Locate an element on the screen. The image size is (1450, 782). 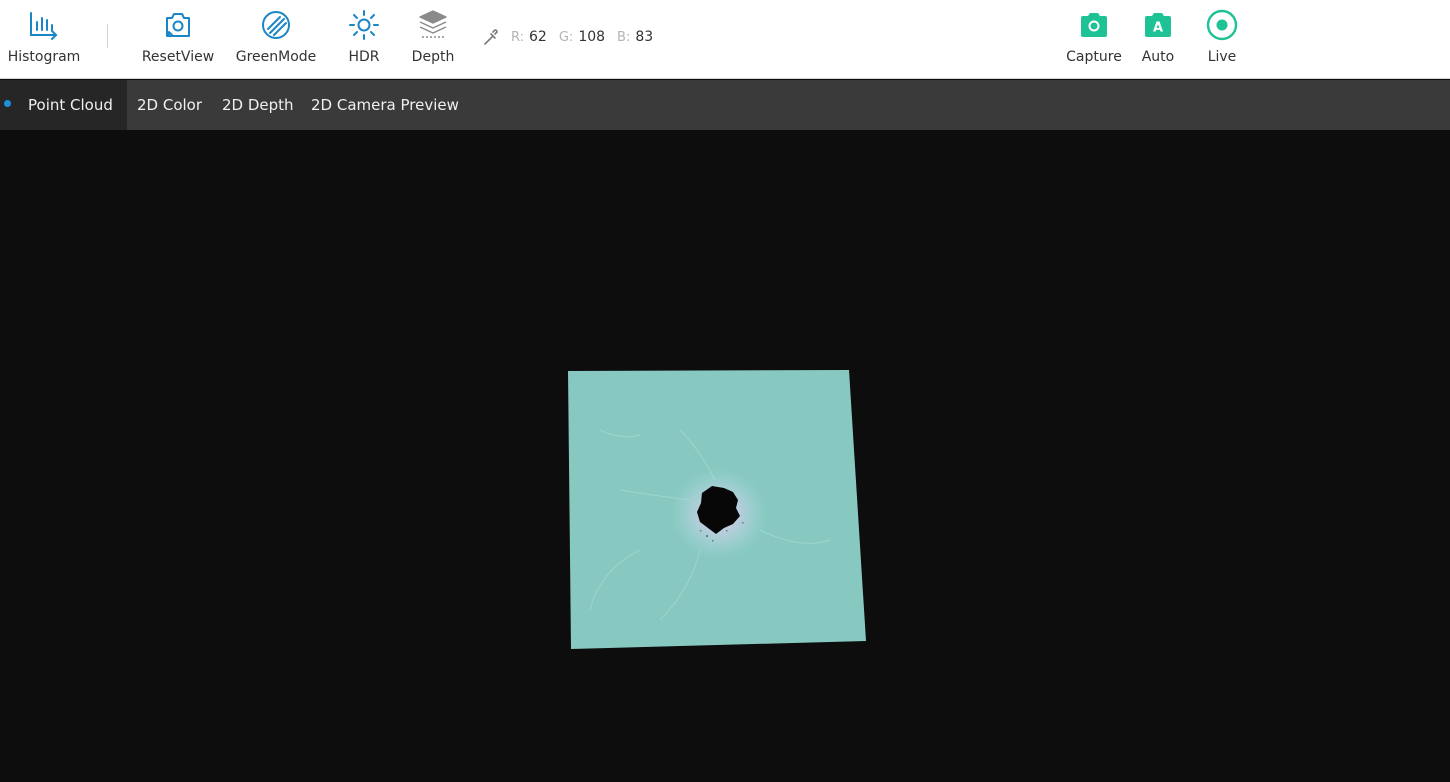
reset-view-button: ResetView is located at coordinates (178, 39).